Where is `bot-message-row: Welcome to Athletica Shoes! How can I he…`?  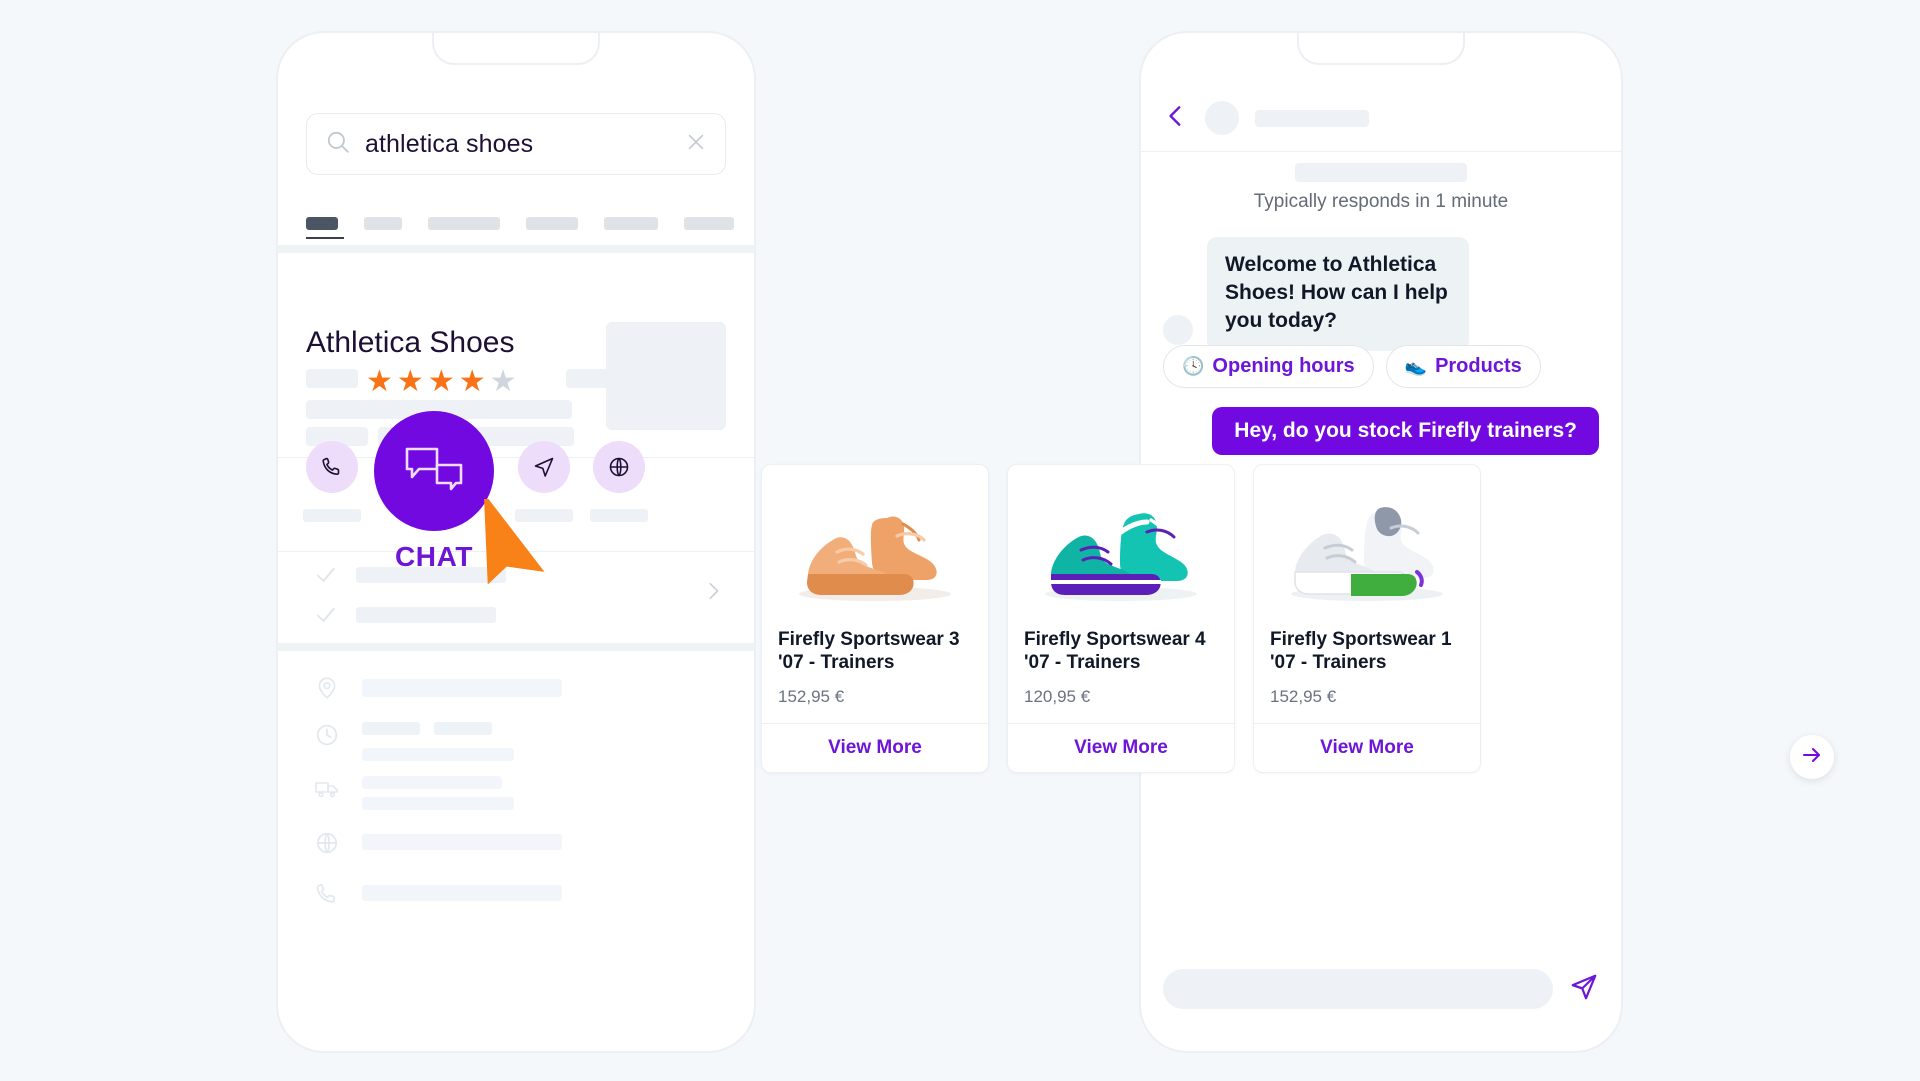 bot-message-row: Welcome to Athletica Shoes! How can I he… is located at coordinates (1316, 294).